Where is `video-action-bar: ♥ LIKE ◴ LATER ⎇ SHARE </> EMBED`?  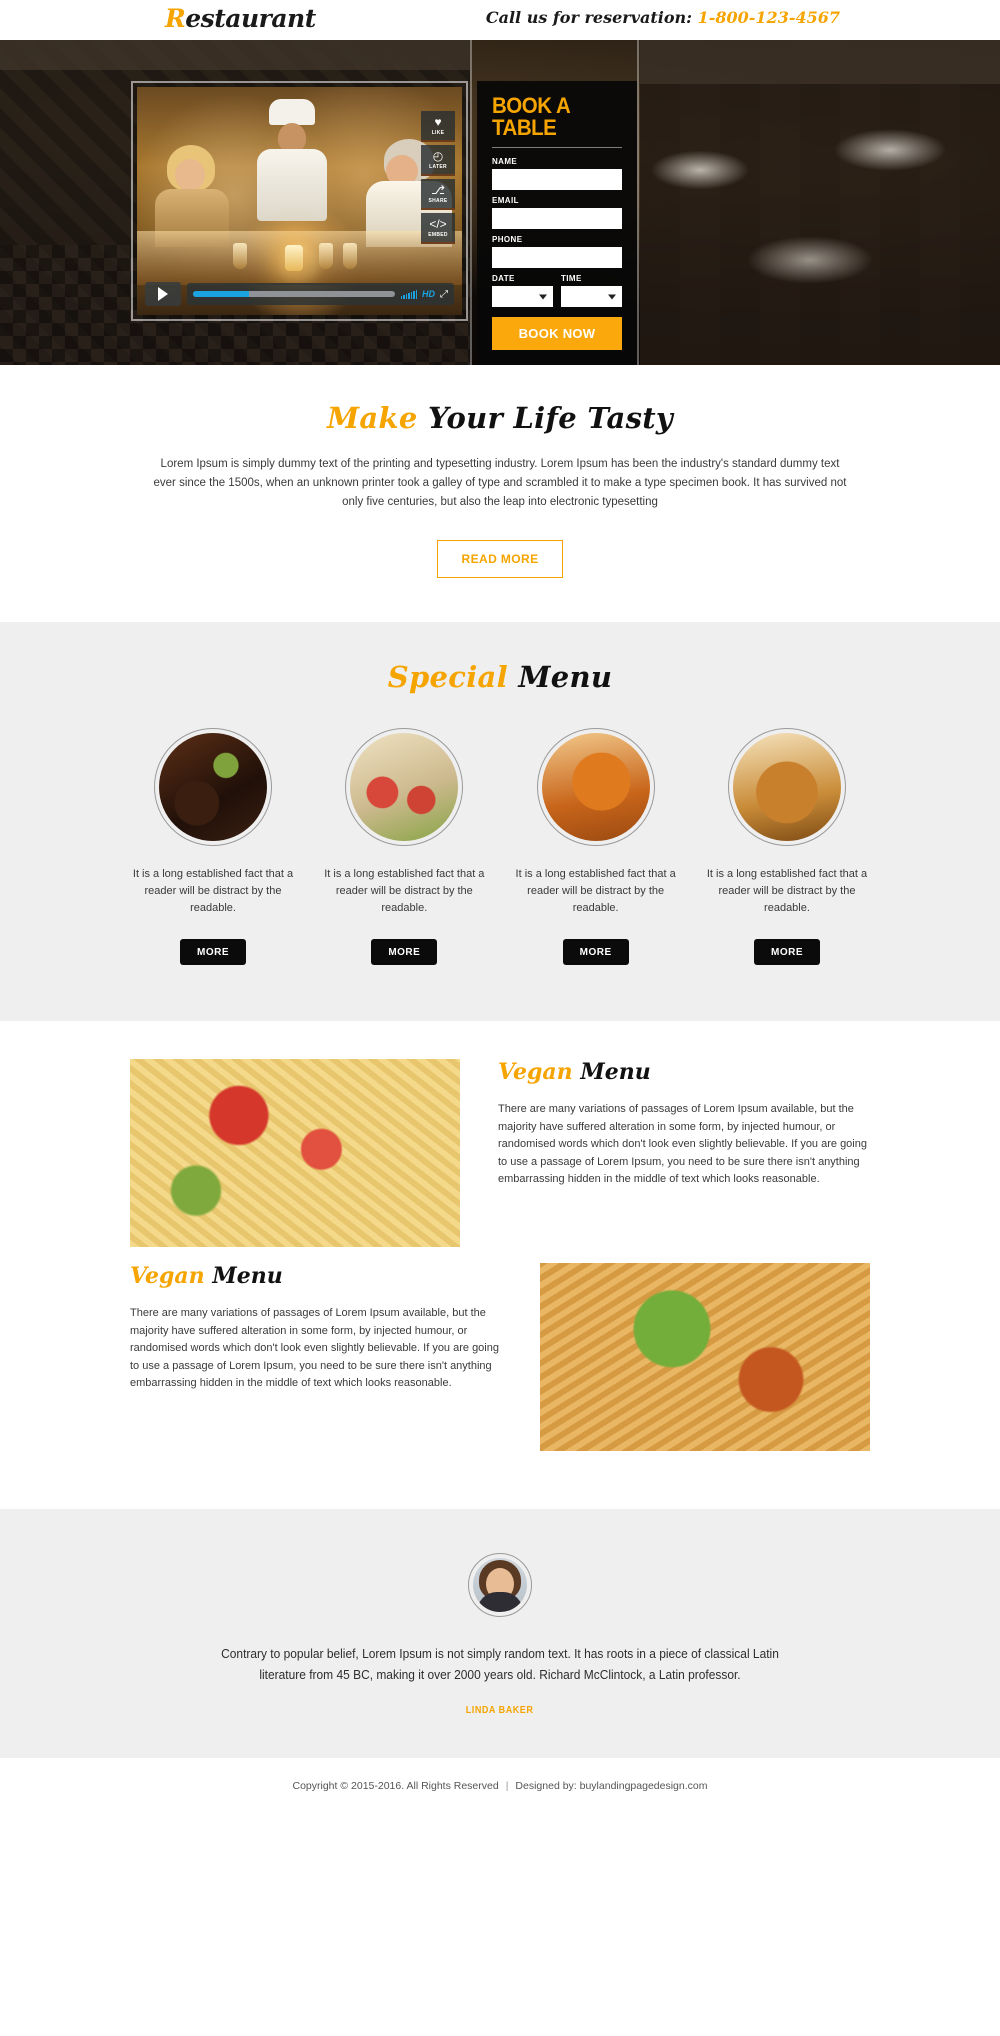
video-action-bar: ♥ LIKE ◴ LATER ⎇ SHARE </> EMBED is located at coordinates (438, 179).